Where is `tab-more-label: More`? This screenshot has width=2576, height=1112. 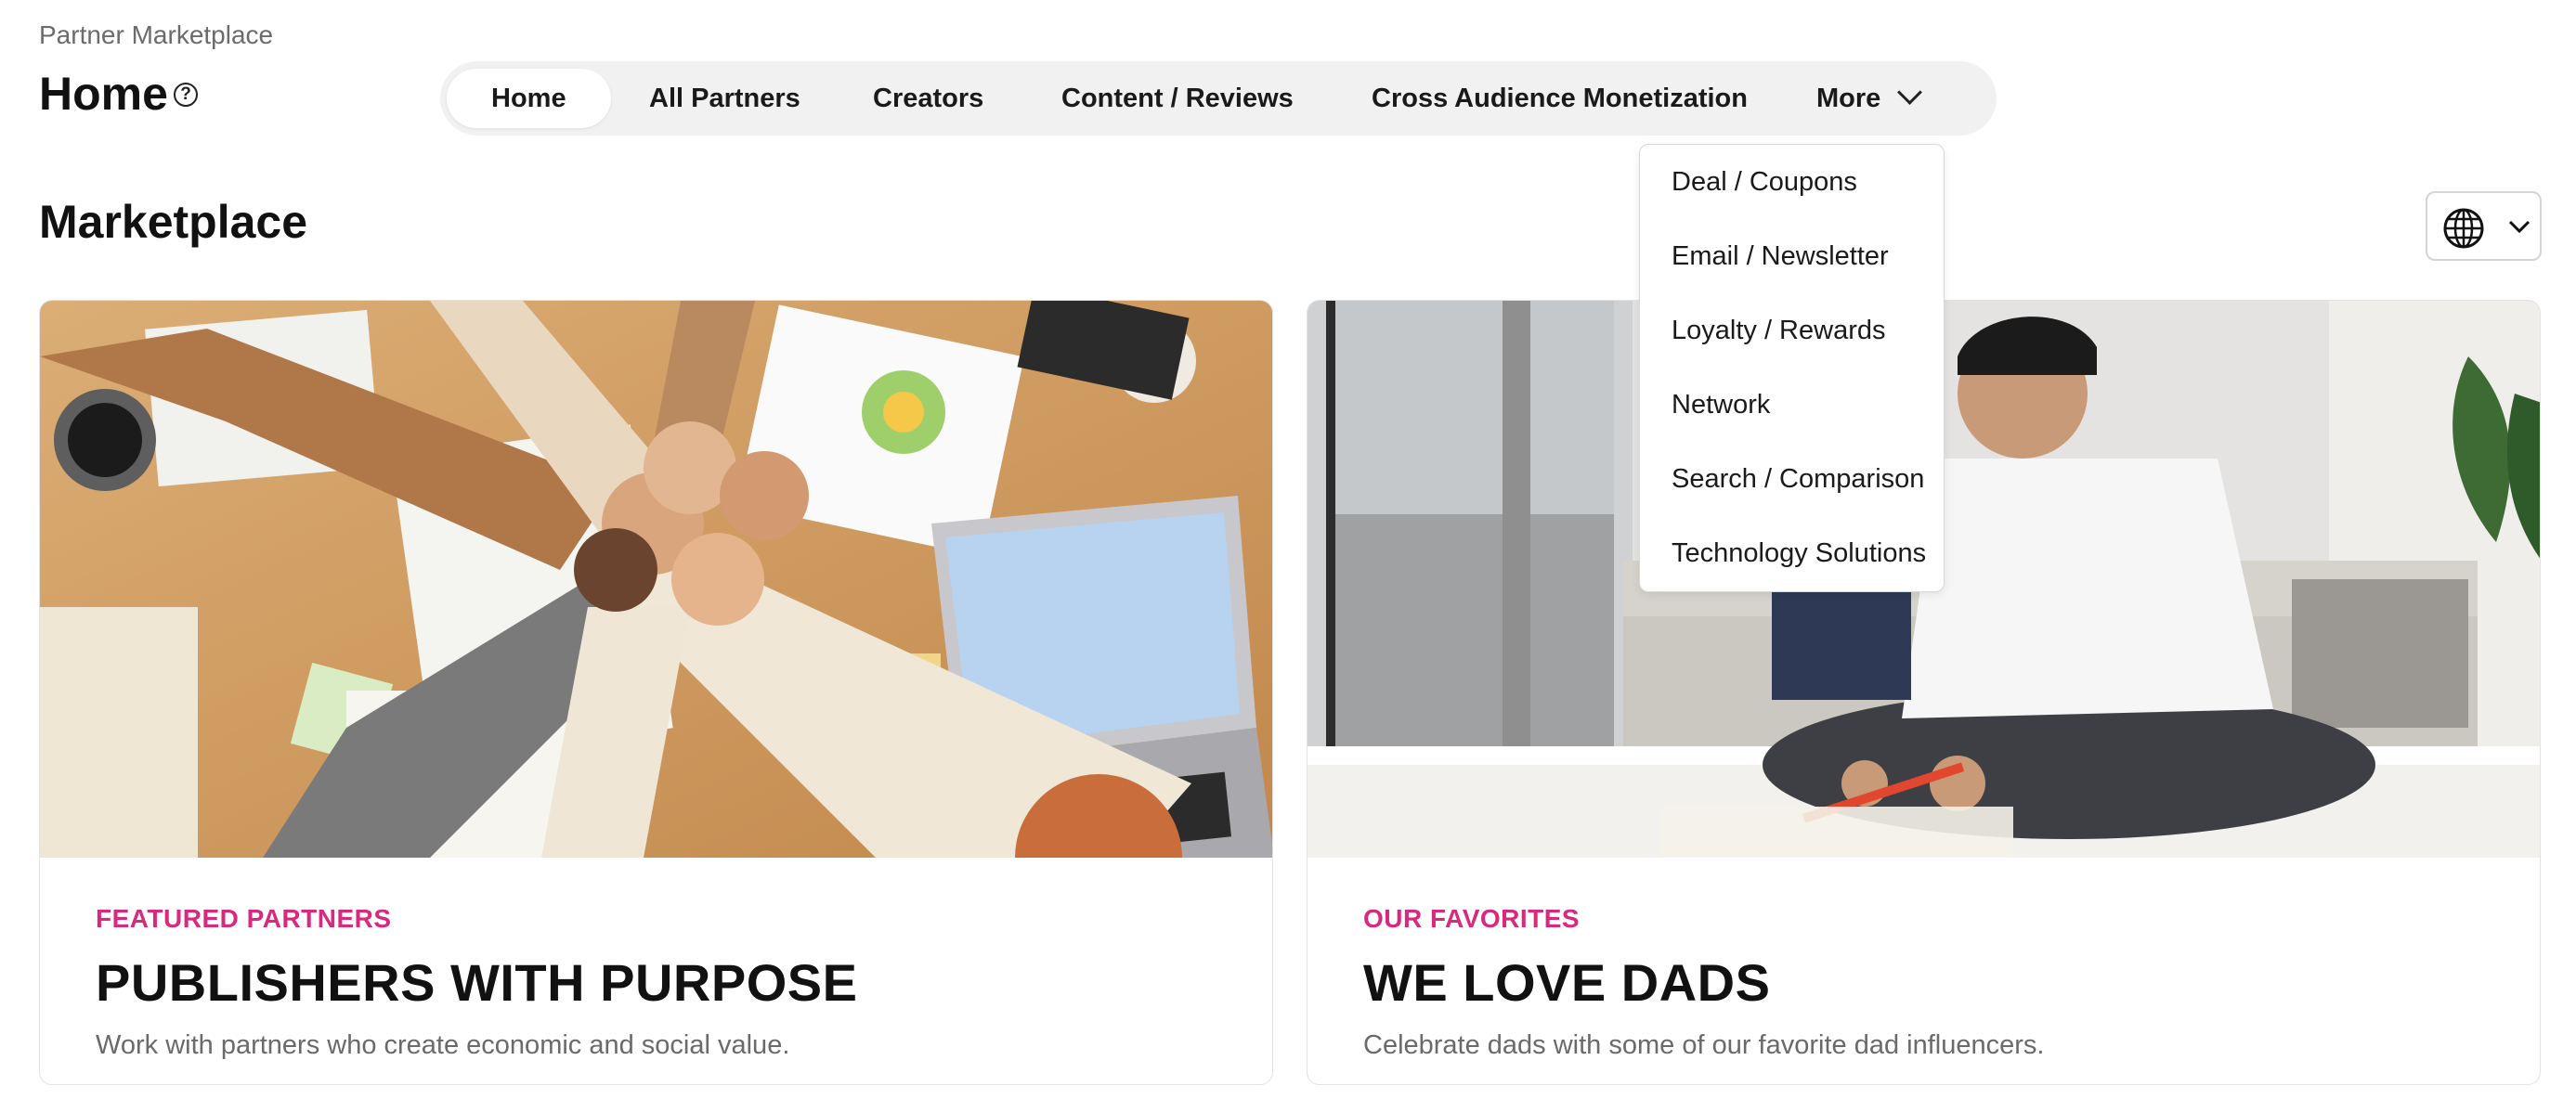
tab-more-label: More is located at coordinates (1849, 98).